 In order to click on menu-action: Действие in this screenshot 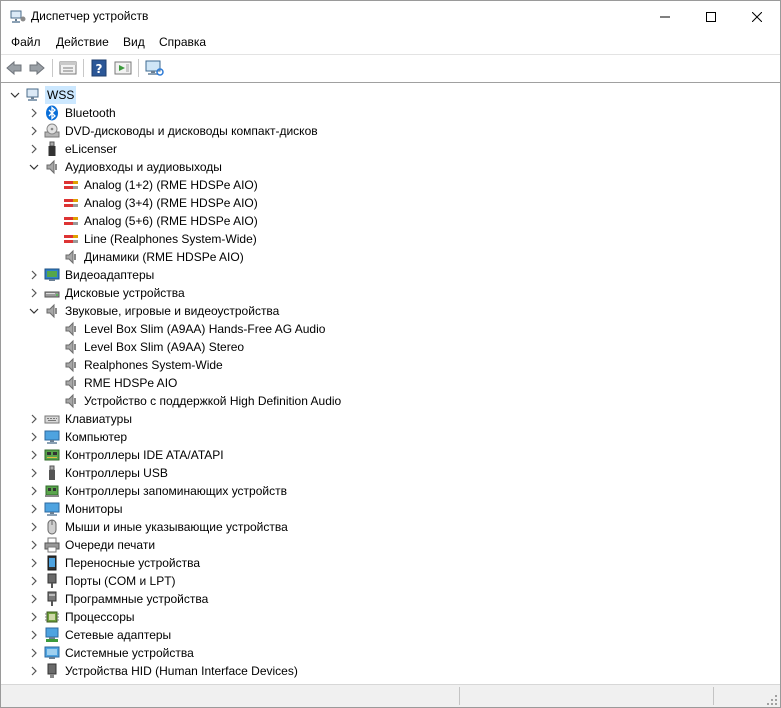, I will do `click(82, 42)`.